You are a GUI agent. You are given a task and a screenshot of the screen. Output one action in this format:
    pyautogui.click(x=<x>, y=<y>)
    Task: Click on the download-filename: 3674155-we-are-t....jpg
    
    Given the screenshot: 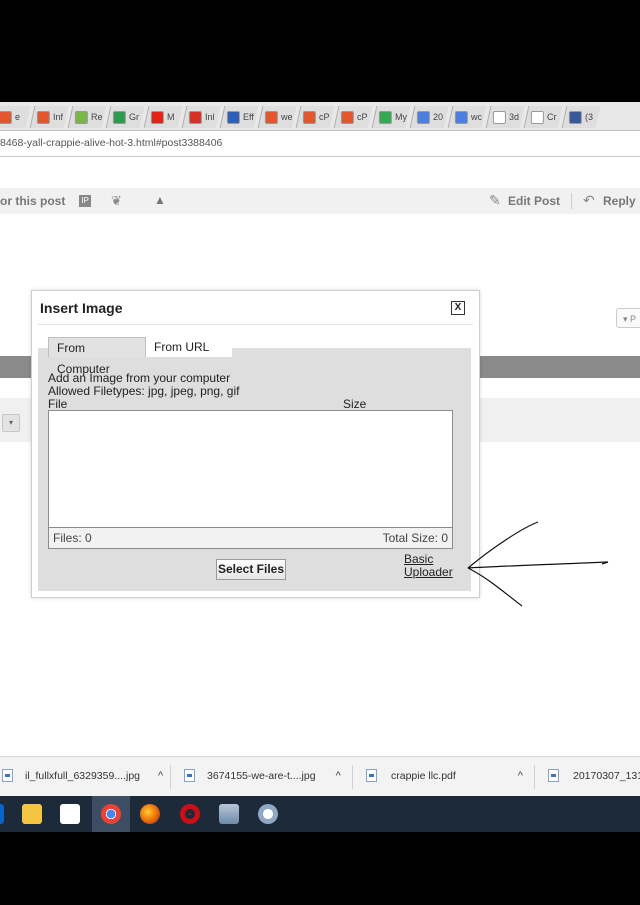 What is the action you would take?
    pyautogui.click(x=261, y=775)
    